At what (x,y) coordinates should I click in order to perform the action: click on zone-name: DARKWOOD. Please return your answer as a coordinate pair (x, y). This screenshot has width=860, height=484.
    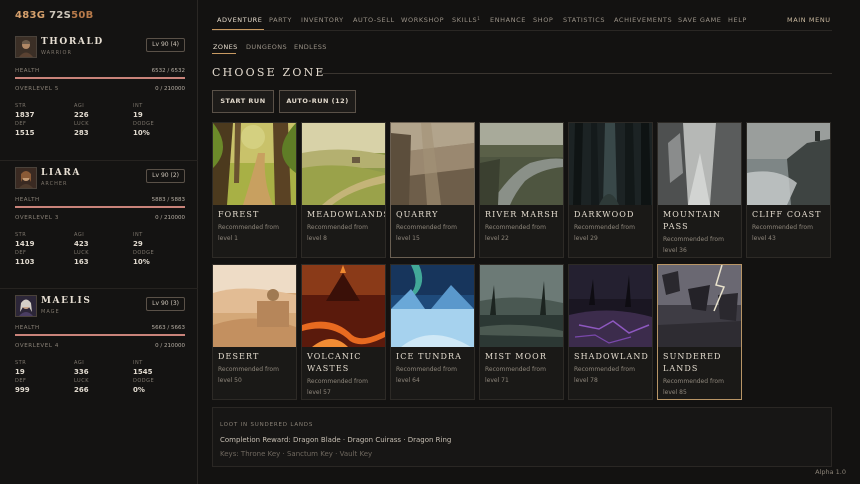
    Looking at the image, I should click on (604, 214).